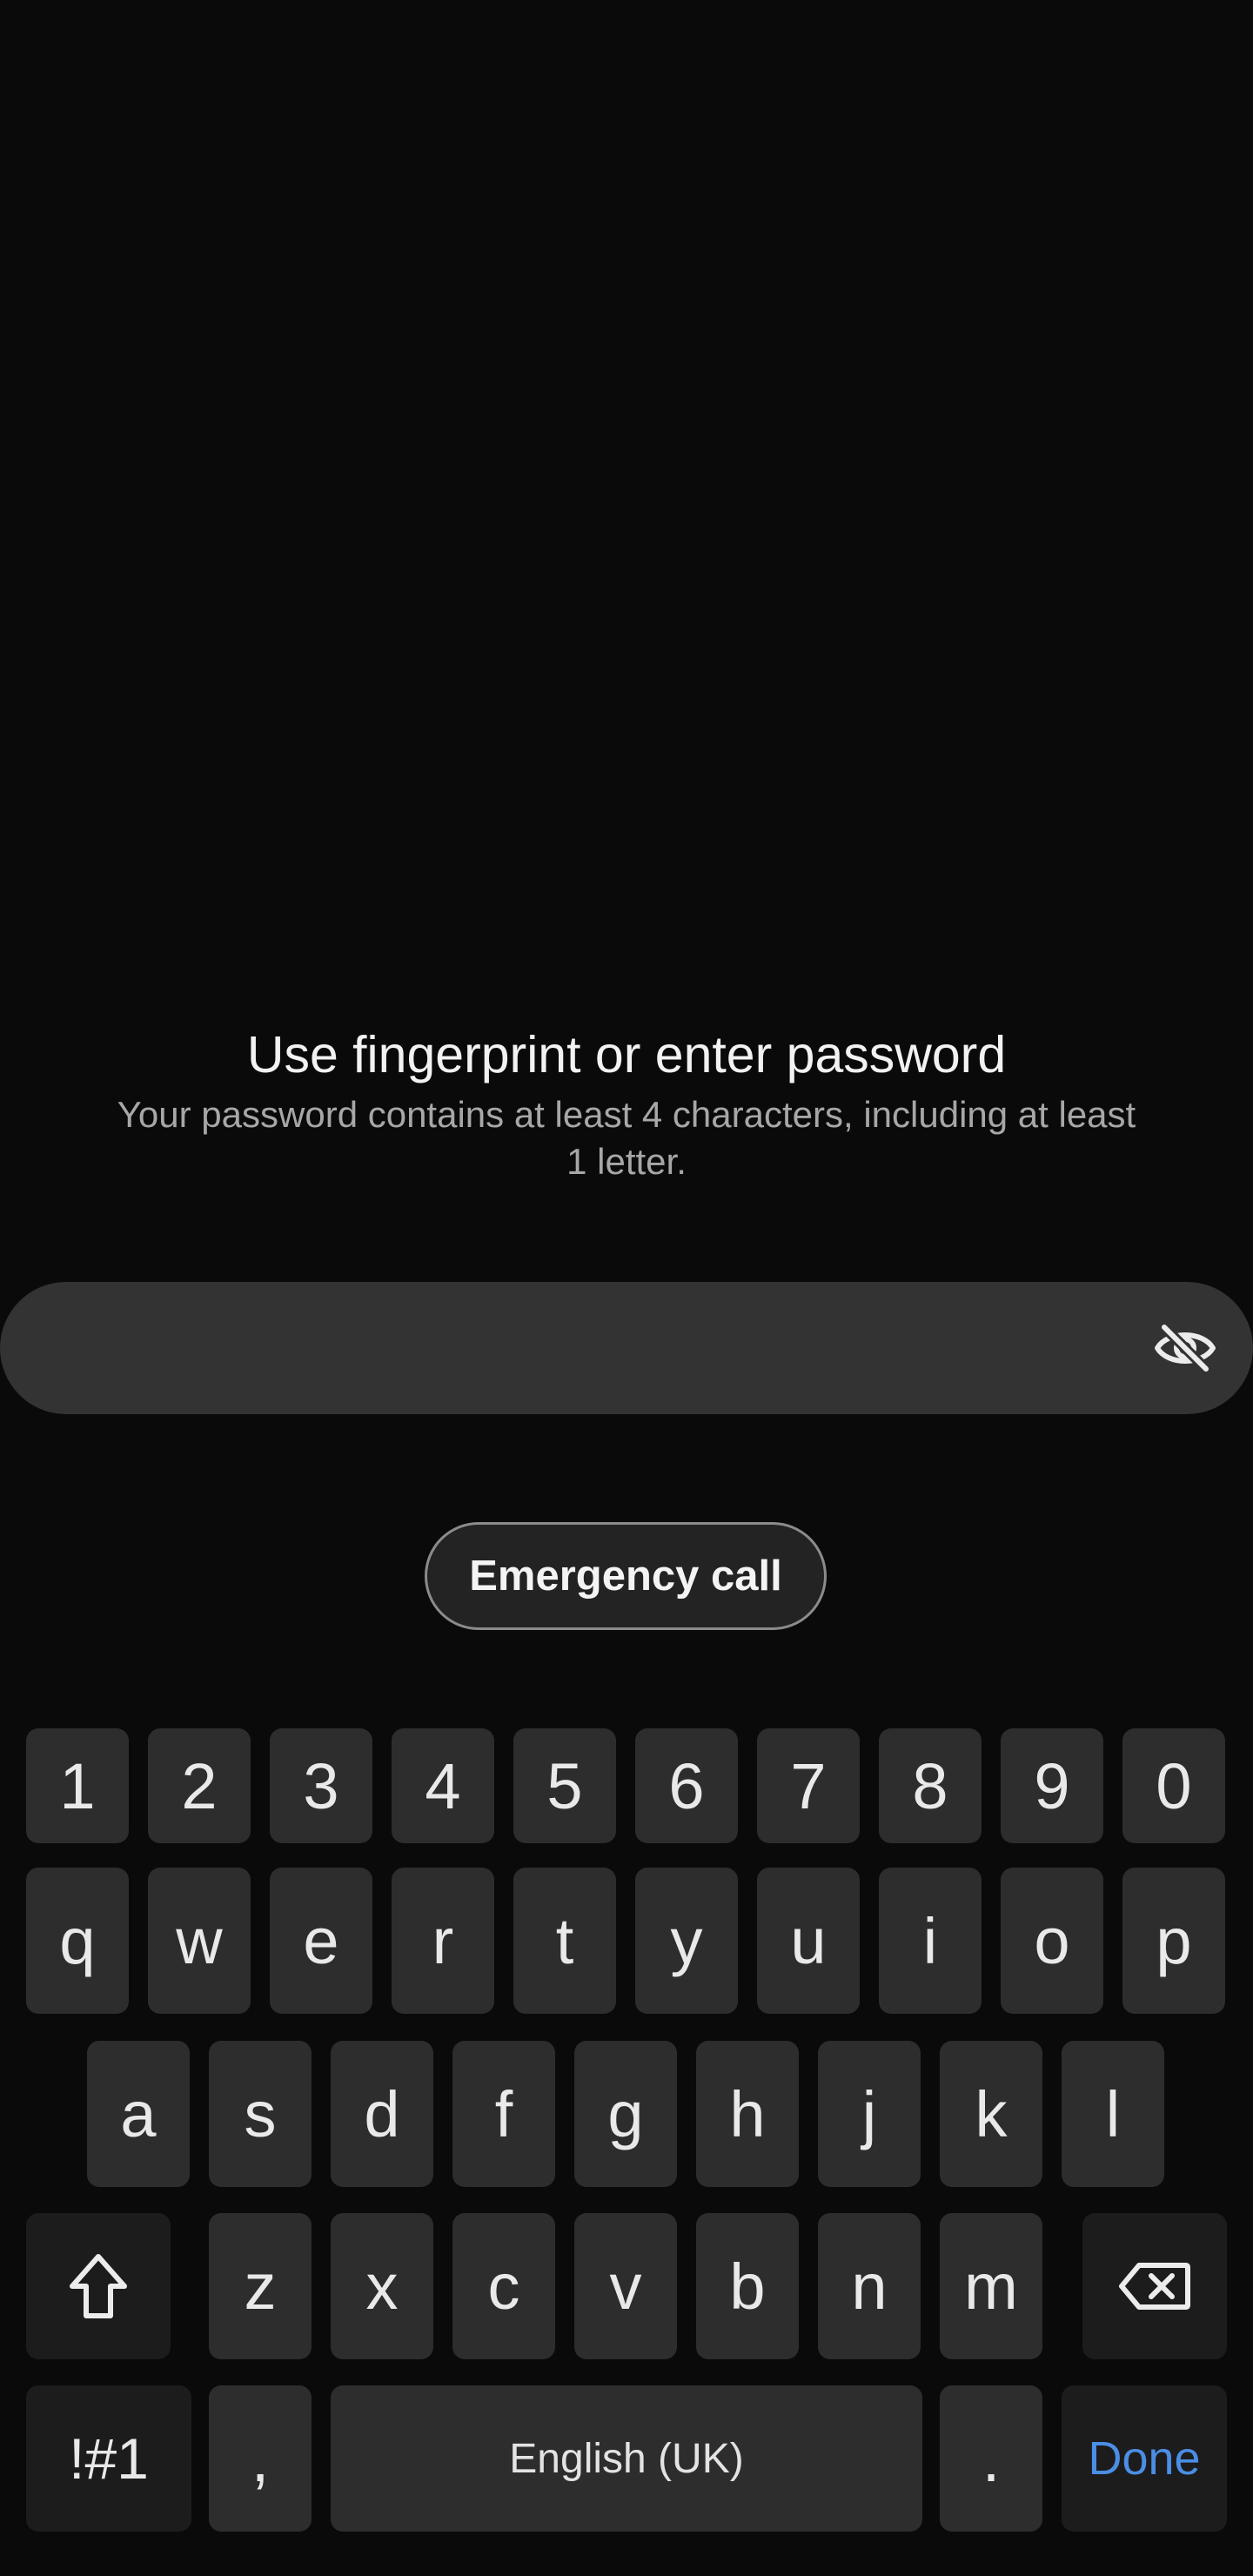  I want to click on key-4: 4, so click(443, 1786).